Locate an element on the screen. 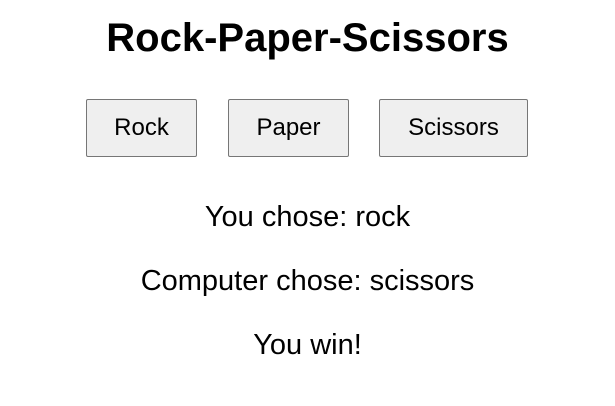  scissors-button: Scissors is located at coordinates (453, 128).